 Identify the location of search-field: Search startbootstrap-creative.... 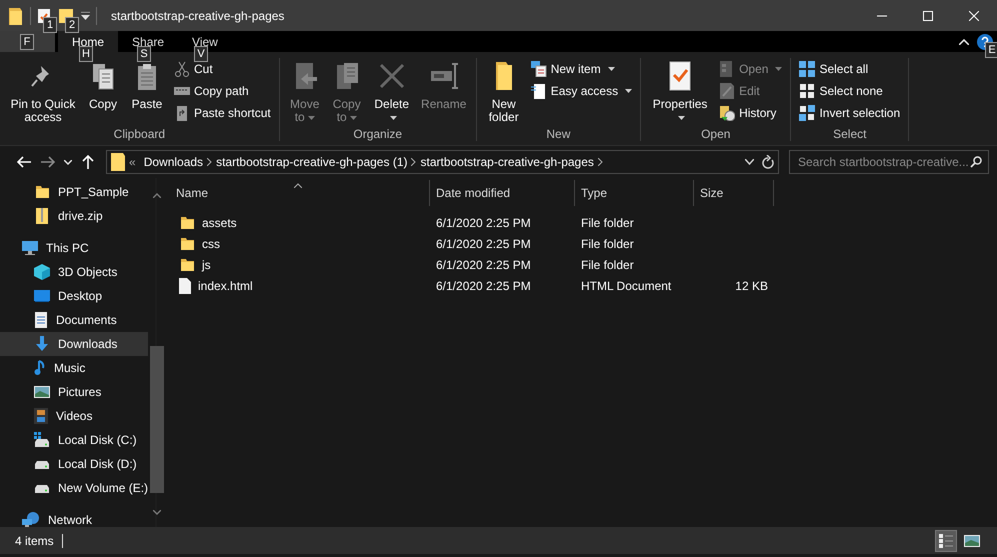
(889, 162).